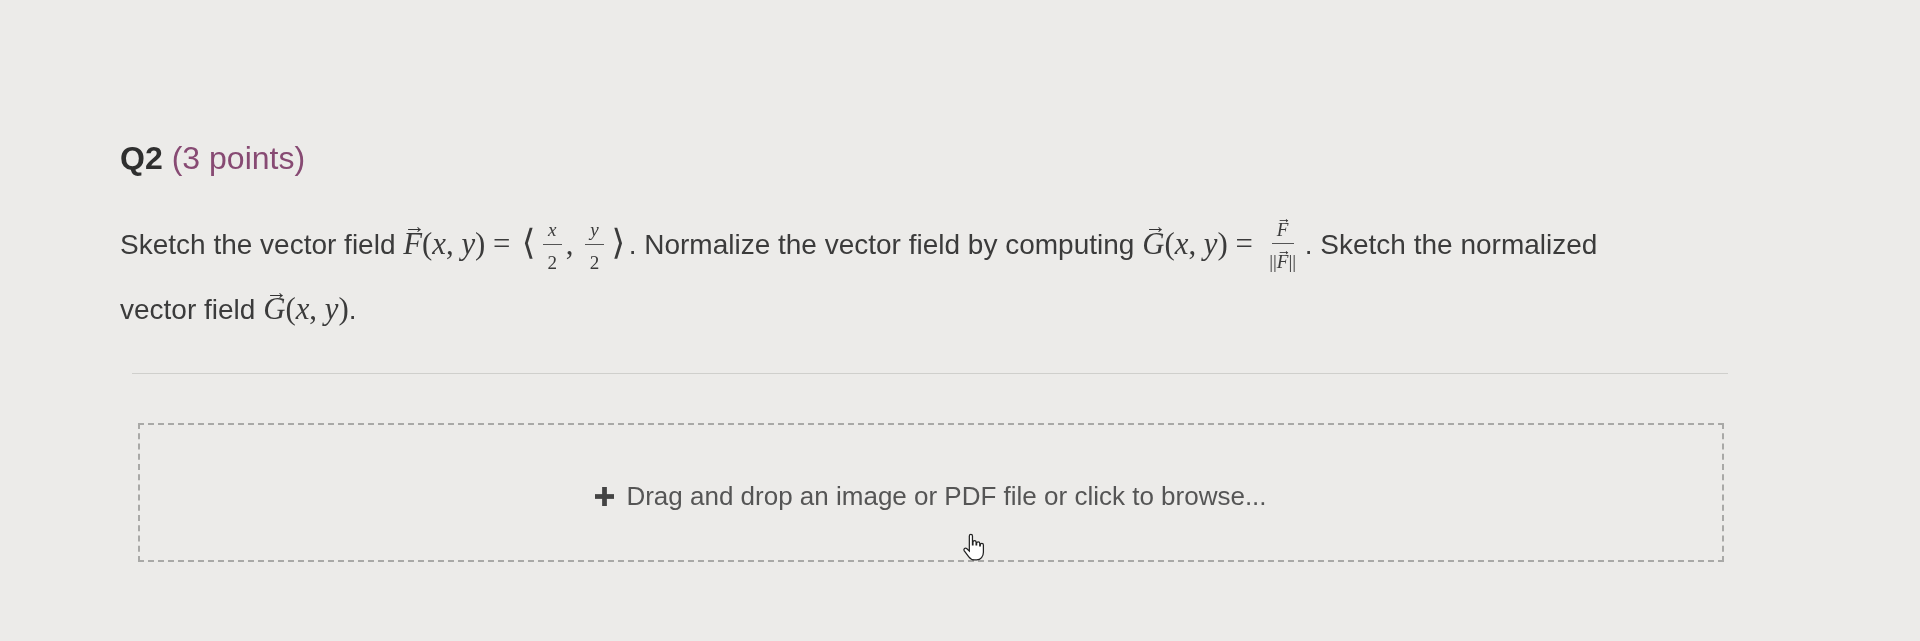 The image size is (1920, 641). What do you see at coordinates (141, 158) in the screenshot?
I see `question-number: Q2` at bounding box center [141, 158].